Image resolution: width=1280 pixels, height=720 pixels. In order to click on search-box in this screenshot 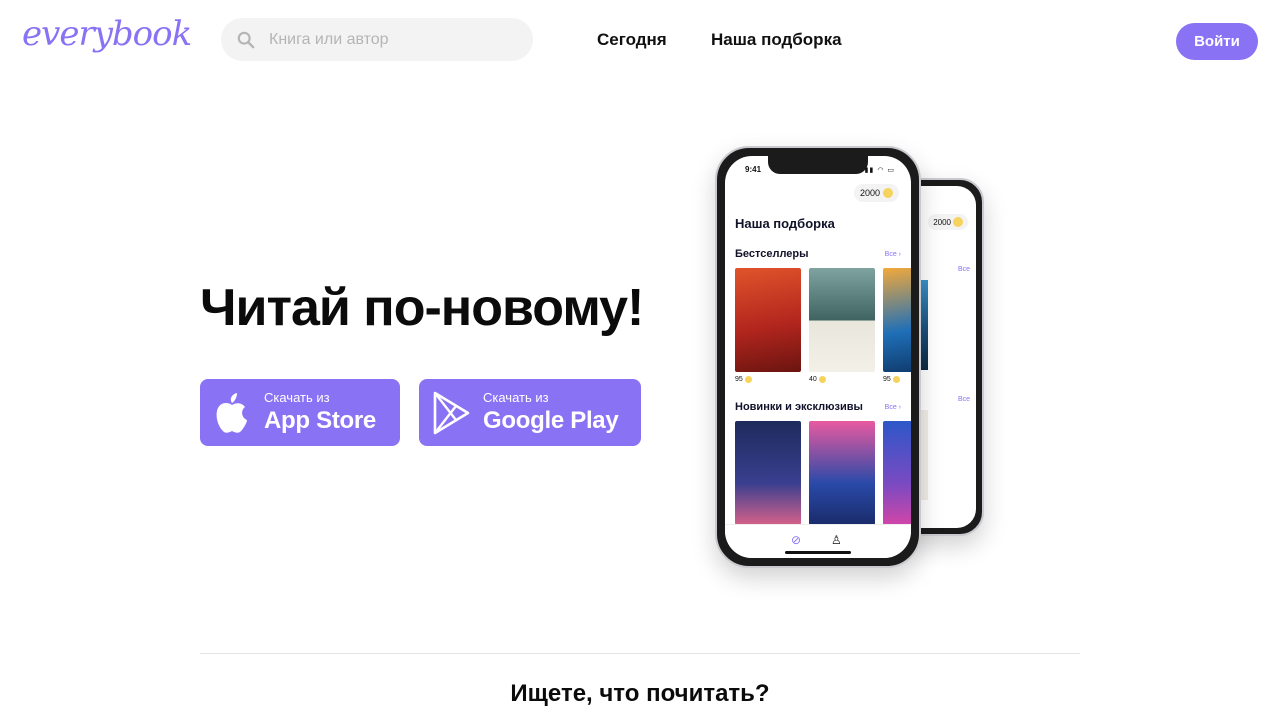, I will do `click(377, 39)`.